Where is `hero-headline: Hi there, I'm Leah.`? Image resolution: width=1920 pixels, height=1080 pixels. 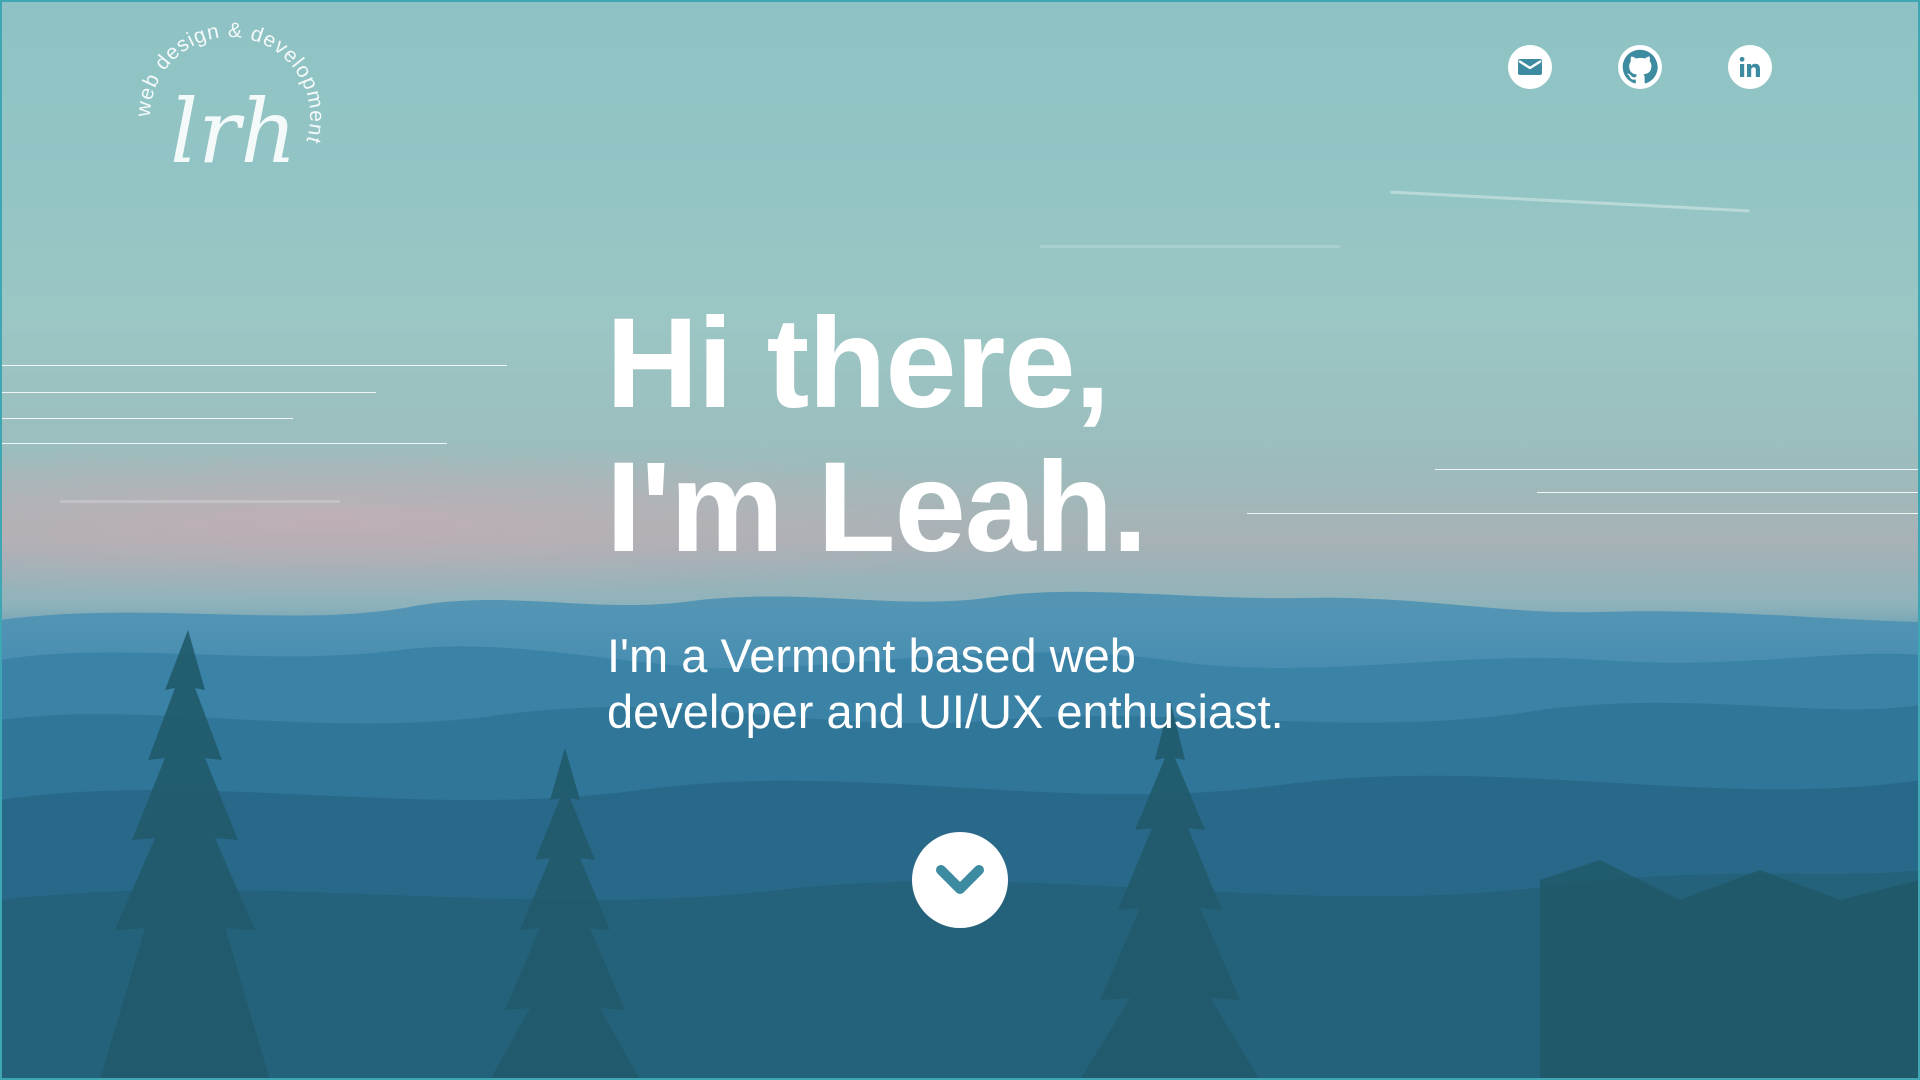 hero-headline: Hi there, I'm Leah. is located at coordinates (877, 436).